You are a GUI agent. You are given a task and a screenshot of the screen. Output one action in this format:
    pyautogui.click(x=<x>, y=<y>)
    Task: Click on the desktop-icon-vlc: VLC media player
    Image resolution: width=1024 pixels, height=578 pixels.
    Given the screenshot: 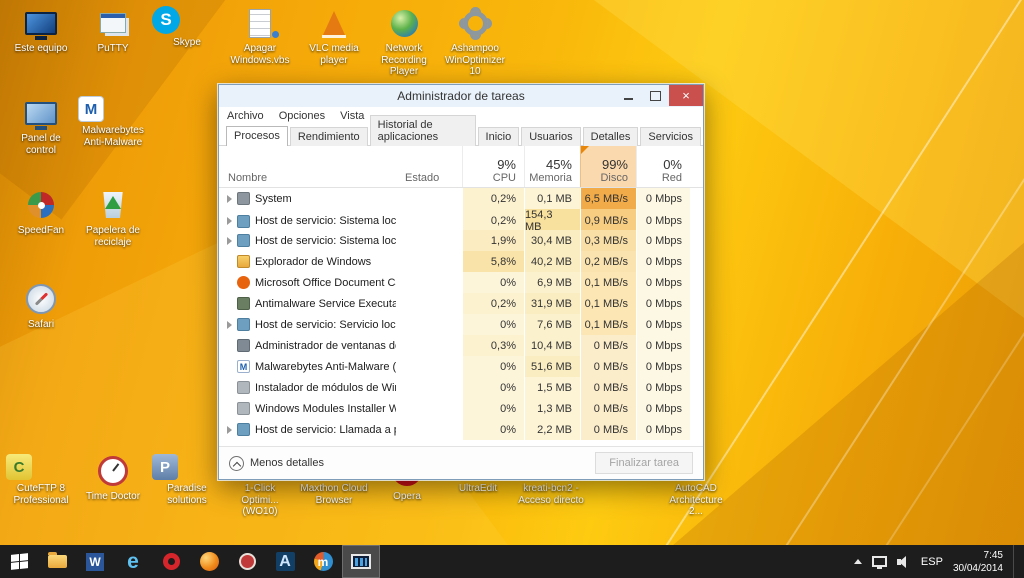 What is the action you would take?
    pyautogui.click(x=334, y=36)
    